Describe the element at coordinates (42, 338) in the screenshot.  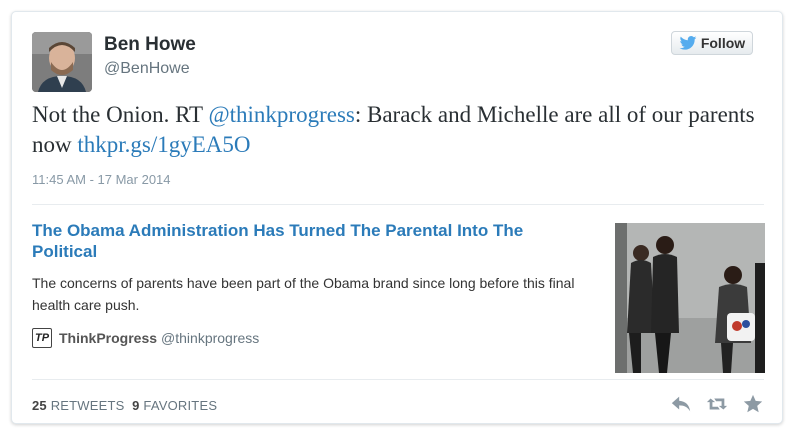
I see `thinkprogress-logo-icon: TP` at that location.